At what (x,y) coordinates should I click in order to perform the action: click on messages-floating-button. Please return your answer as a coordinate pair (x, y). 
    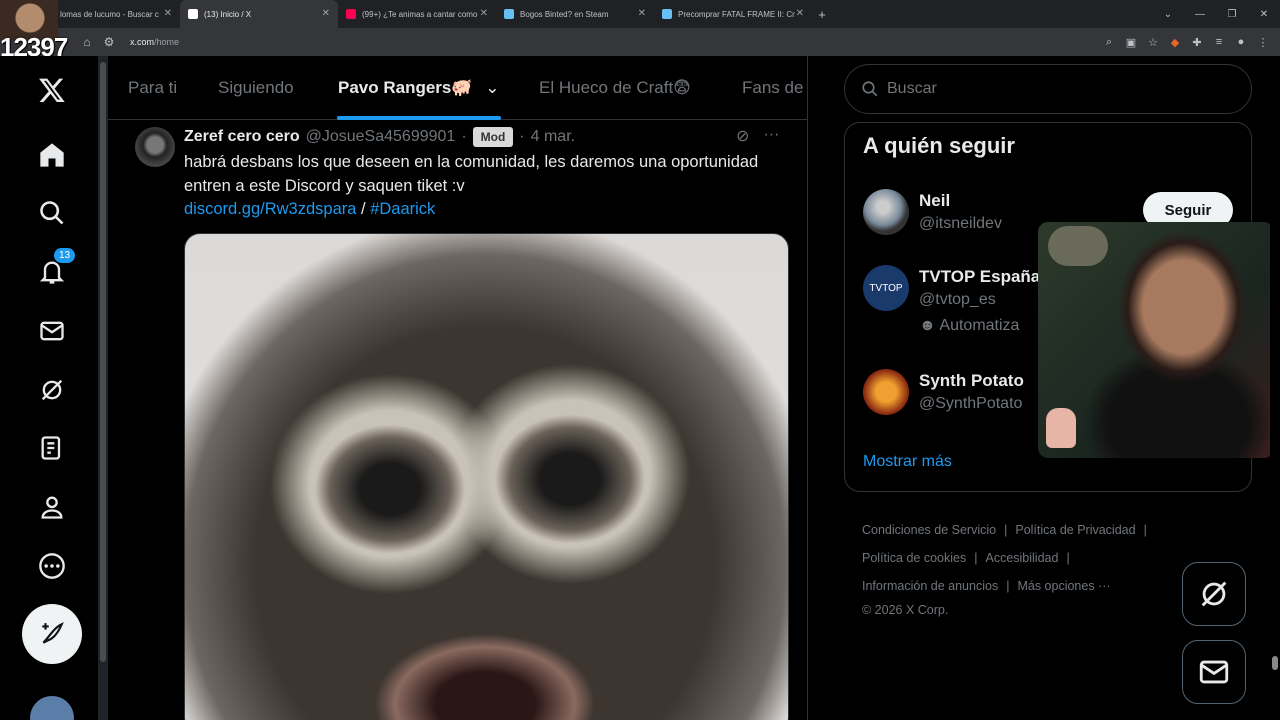
    Looking at the image, I should click on (1214, 672).